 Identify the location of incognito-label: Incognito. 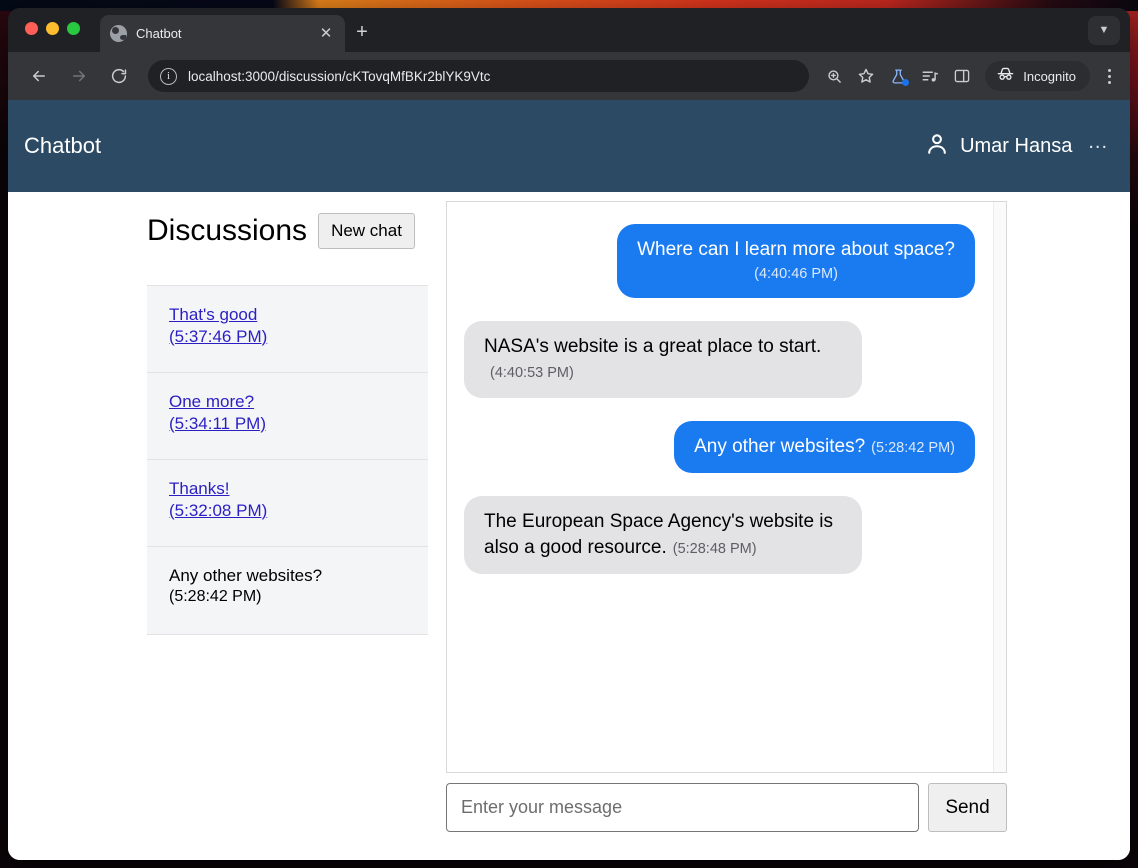
(1049, 76).